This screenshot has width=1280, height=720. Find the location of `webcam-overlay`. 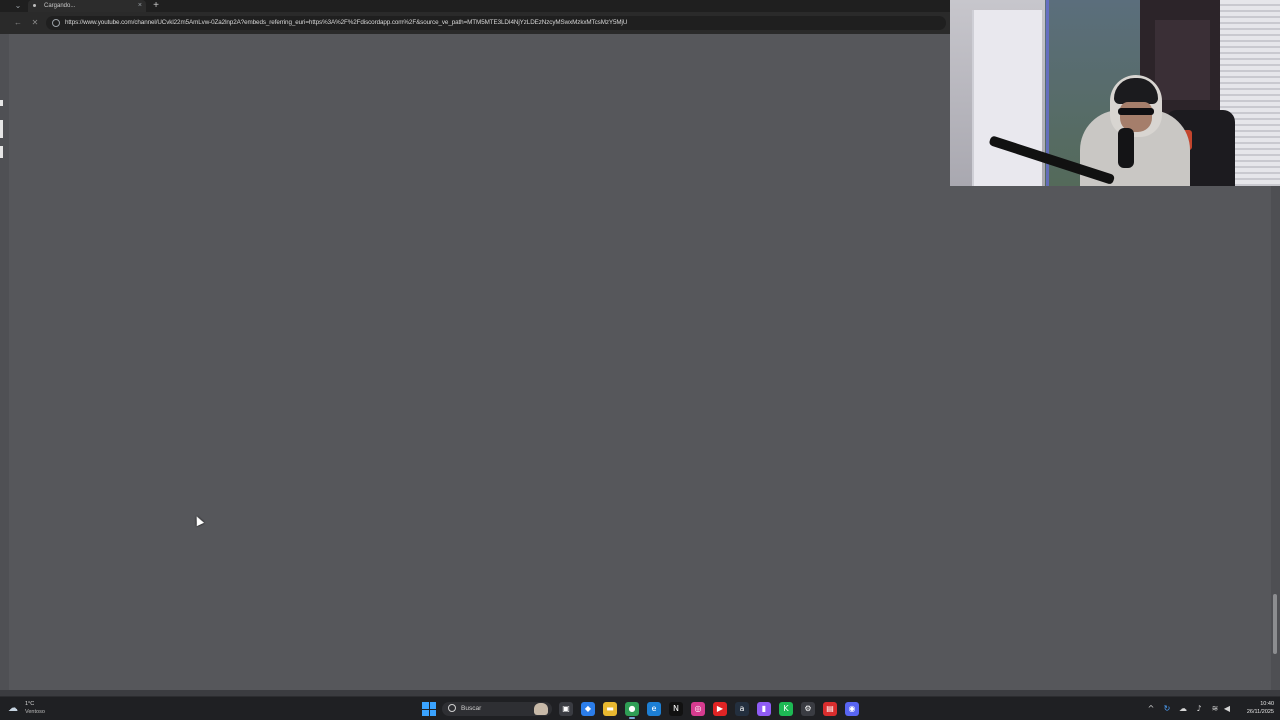

webcam-overlay is located at coordinates (1115, 93).